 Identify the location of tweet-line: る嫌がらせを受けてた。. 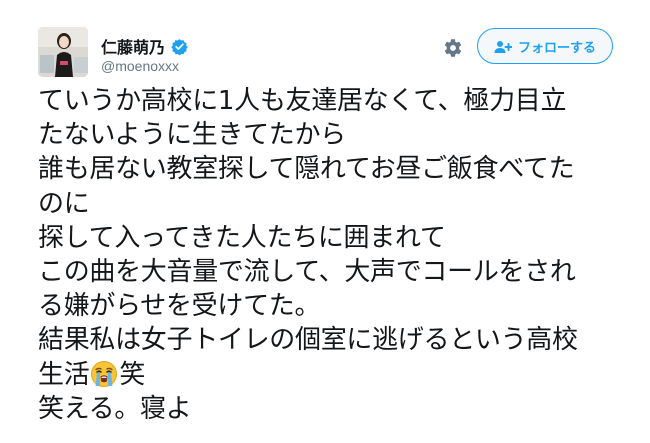
(179, 306).